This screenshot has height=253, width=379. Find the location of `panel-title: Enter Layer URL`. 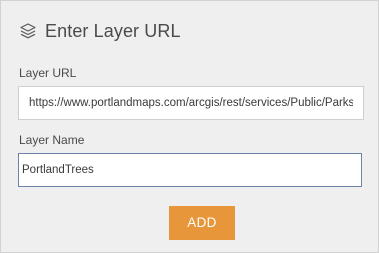

panel-title: Enter Layer URL is located at coordinates (113, 31).